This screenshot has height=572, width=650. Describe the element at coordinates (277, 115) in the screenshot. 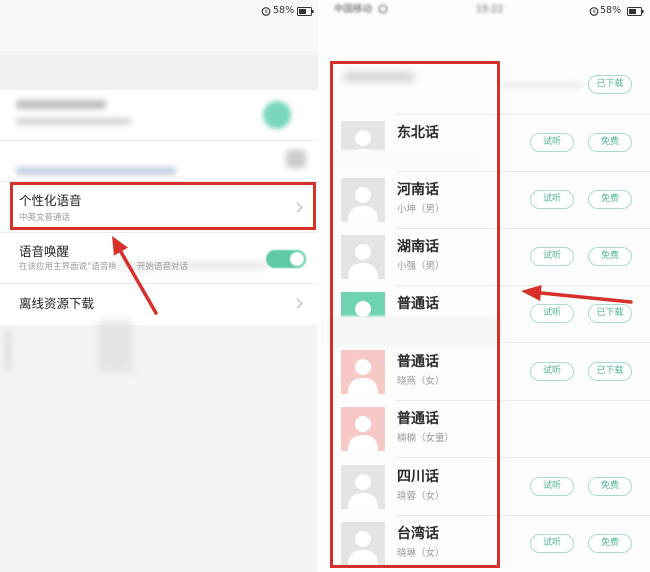

I see `blurred-toggle-icon` at that location.